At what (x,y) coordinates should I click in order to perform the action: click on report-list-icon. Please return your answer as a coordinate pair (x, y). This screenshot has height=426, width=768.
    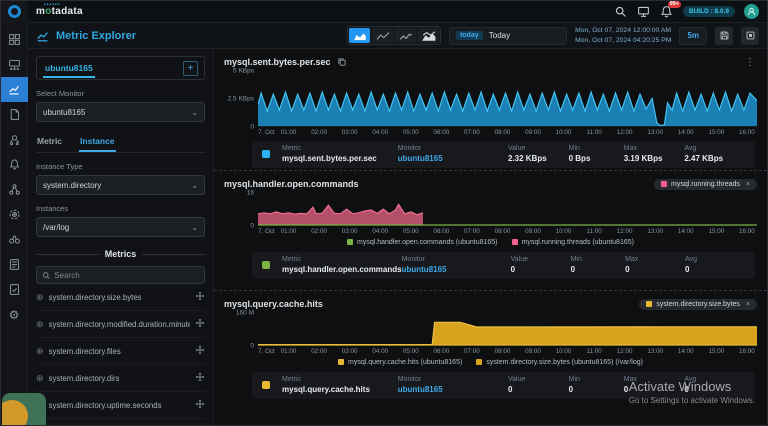
    Looking at the image, I should click on (14, 264).